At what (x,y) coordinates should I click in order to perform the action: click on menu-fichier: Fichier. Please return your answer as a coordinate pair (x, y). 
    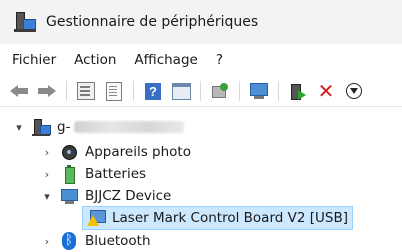
    Looking at the image, I should click on (34, 60).